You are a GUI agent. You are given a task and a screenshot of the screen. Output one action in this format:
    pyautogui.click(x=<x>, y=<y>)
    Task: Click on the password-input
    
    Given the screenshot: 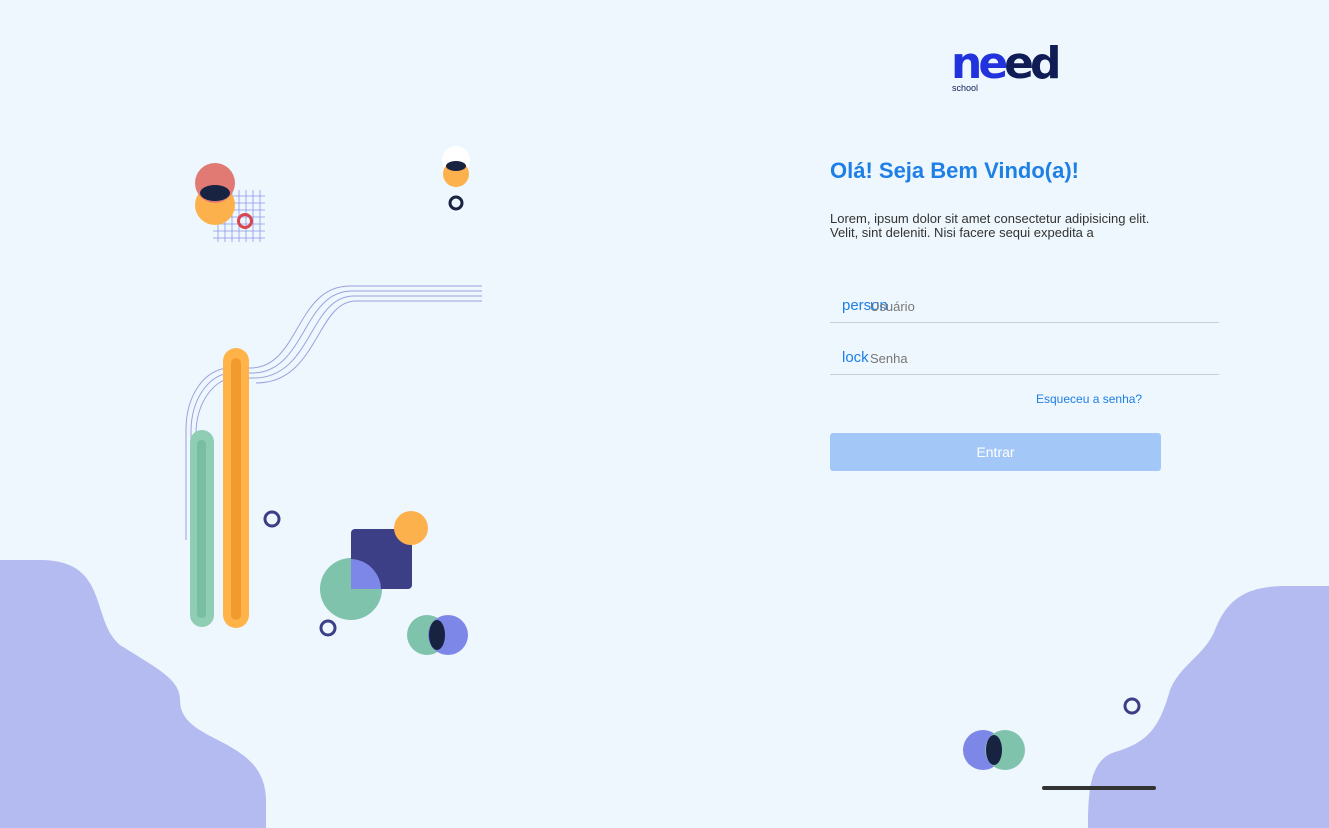 What is the action you would take?
    pyautogui.click(x=1035, y=358)
    